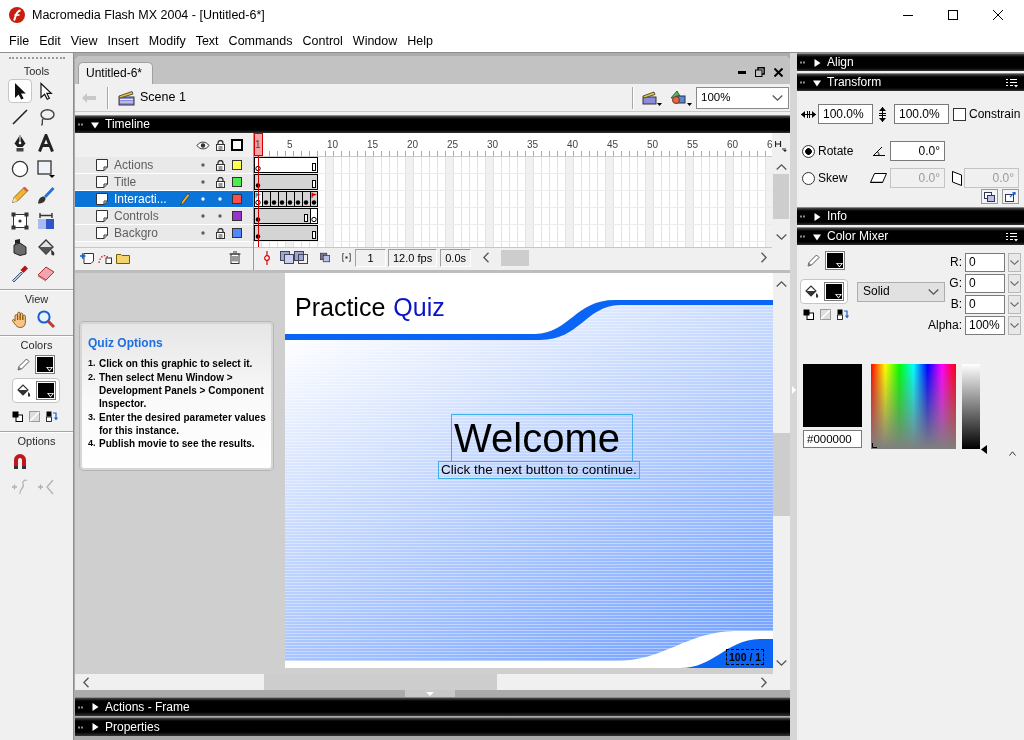 Image resolution: width=1024 pixels, height=740 pixels. What do you see at coordinates (1012, 236) in the screenshot?
I see `options-menu-icon` at bounding box center [1012, 236].